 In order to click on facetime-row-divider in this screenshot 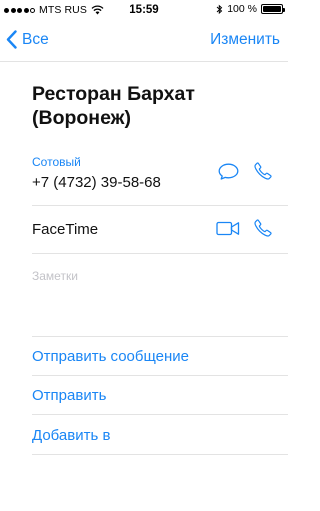, I will do `click(160, 253)`.